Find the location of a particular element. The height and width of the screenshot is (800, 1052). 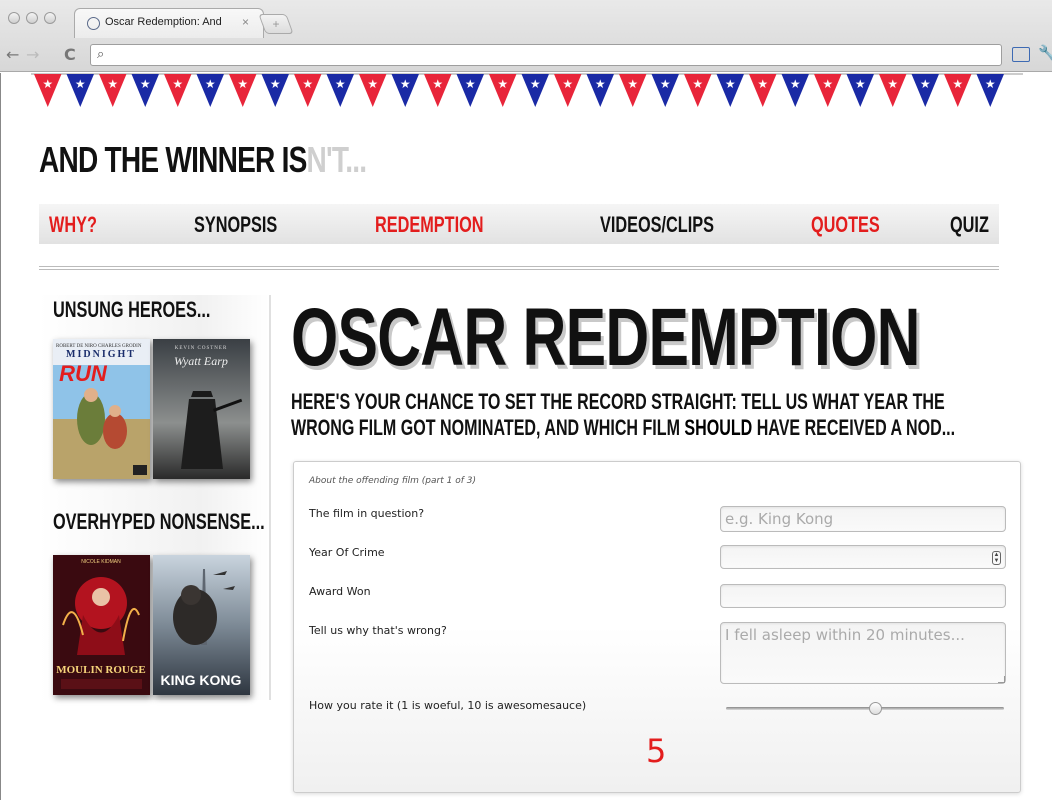

poster-title: Wyatt Earp is located at coordinates (201, 361).